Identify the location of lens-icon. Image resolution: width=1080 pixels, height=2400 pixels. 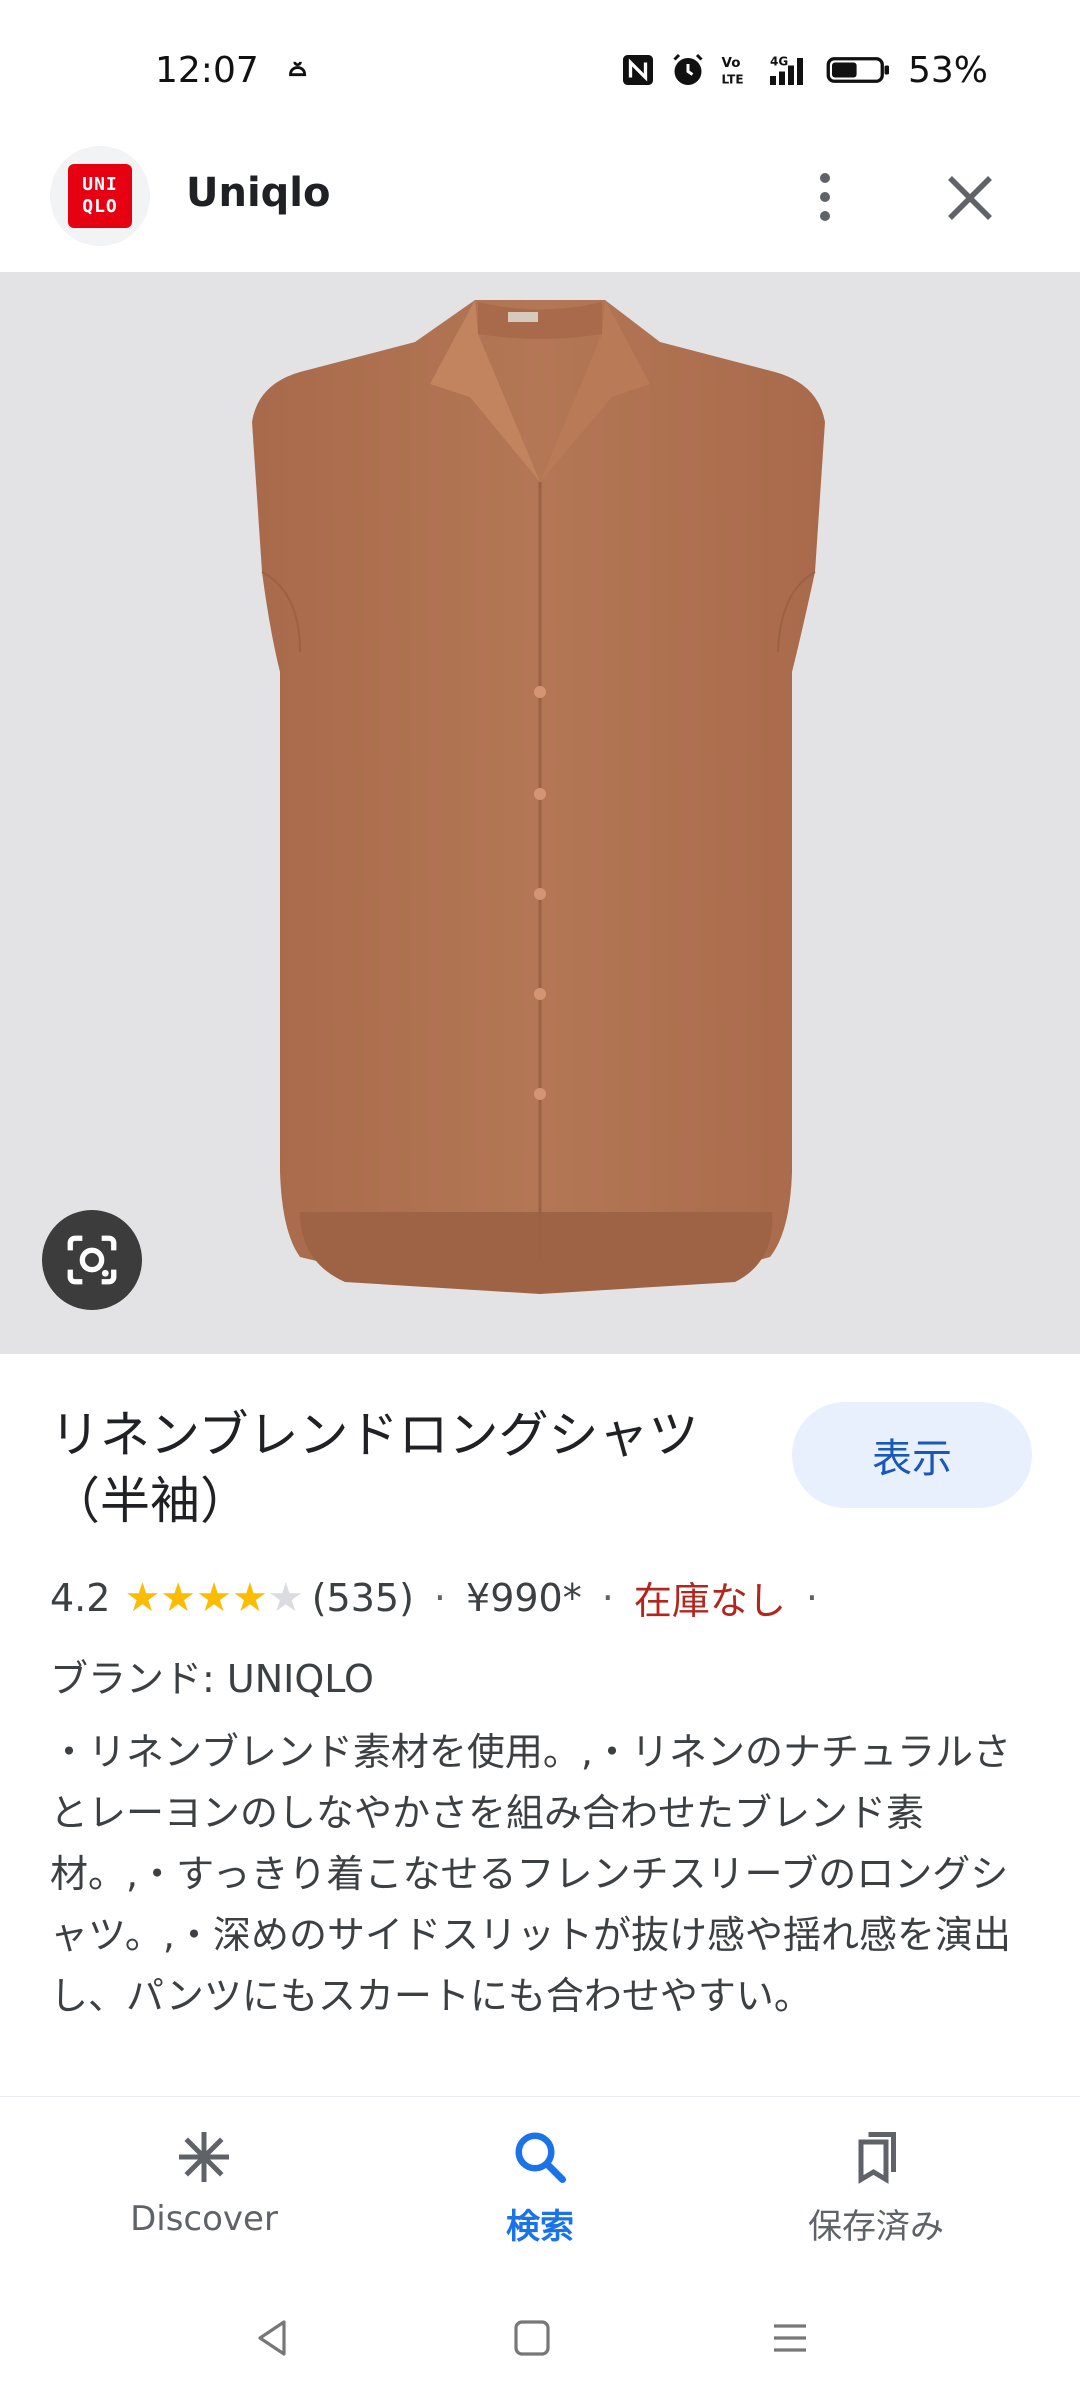
(92, 1260).